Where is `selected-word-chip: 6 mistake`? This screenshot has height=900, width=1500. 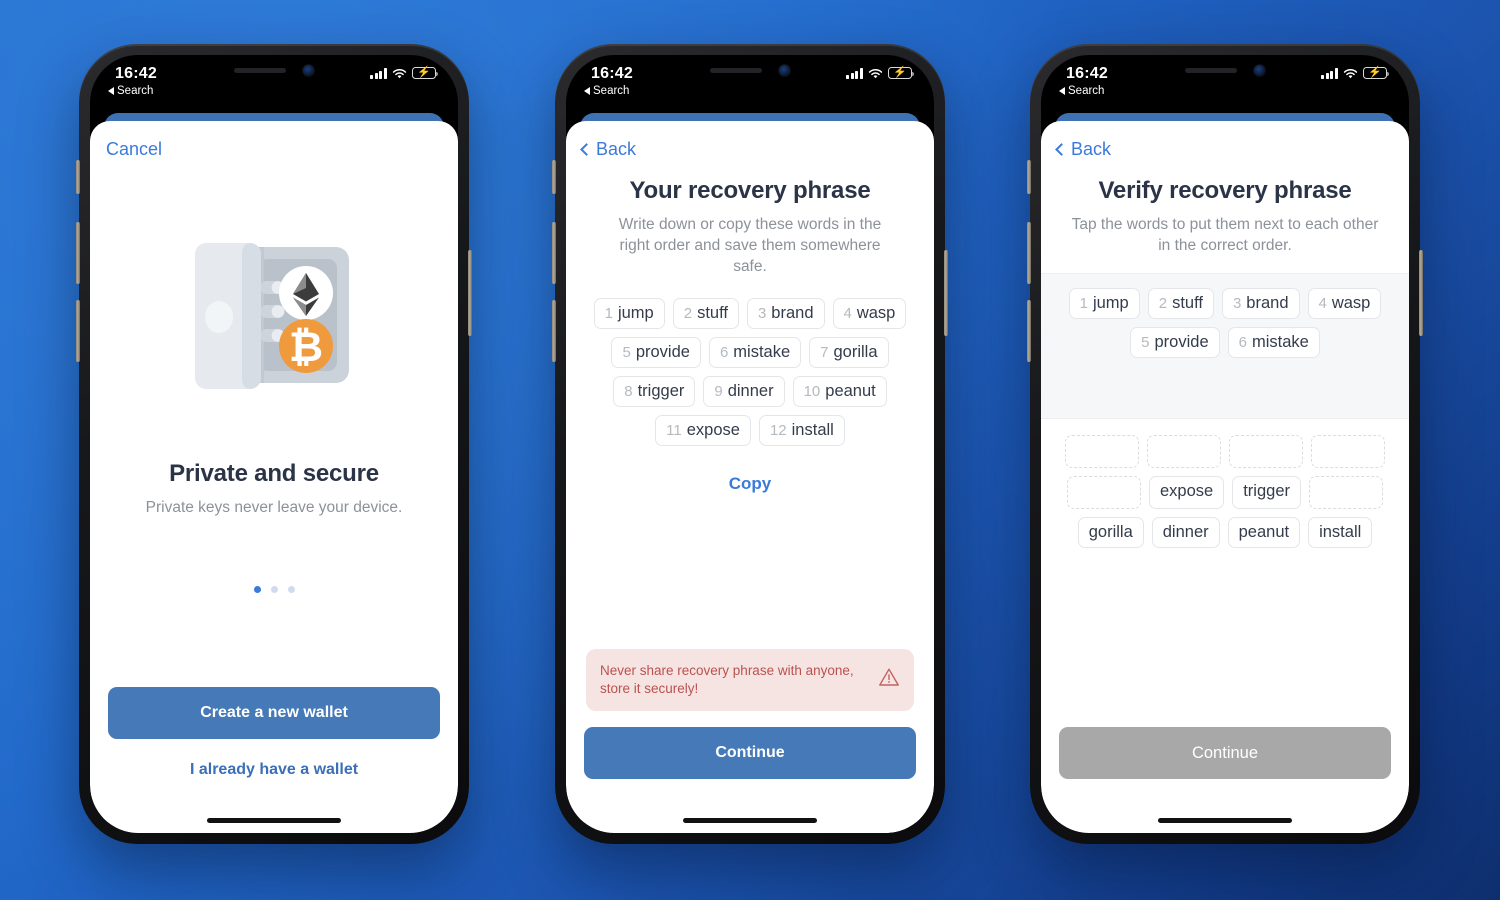
selected-word-chip: 6 mistake is located at coordinates (1273, 342).